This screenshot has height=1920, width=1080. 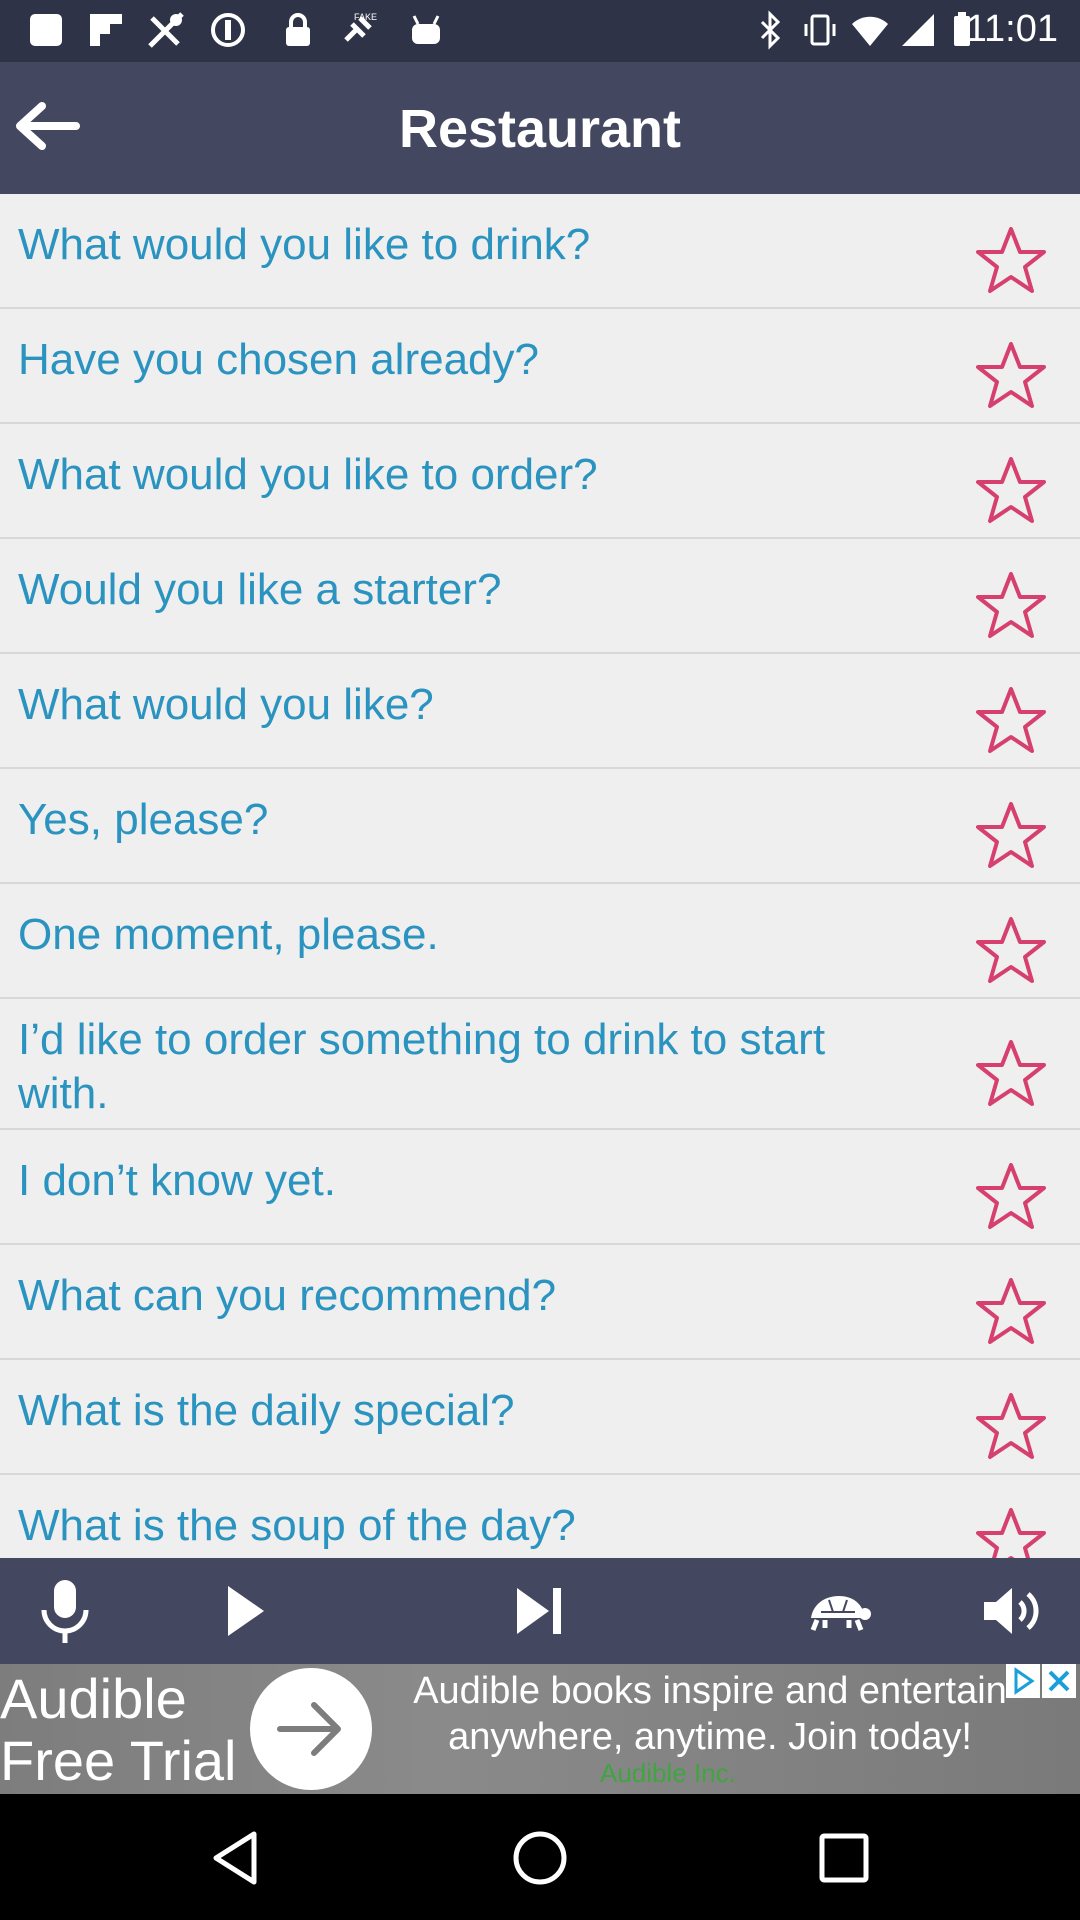 What do you see at coordinates (1011, 29) in the screenshot?
I see `clock: 11:01` at bounding box center [1011, 29].